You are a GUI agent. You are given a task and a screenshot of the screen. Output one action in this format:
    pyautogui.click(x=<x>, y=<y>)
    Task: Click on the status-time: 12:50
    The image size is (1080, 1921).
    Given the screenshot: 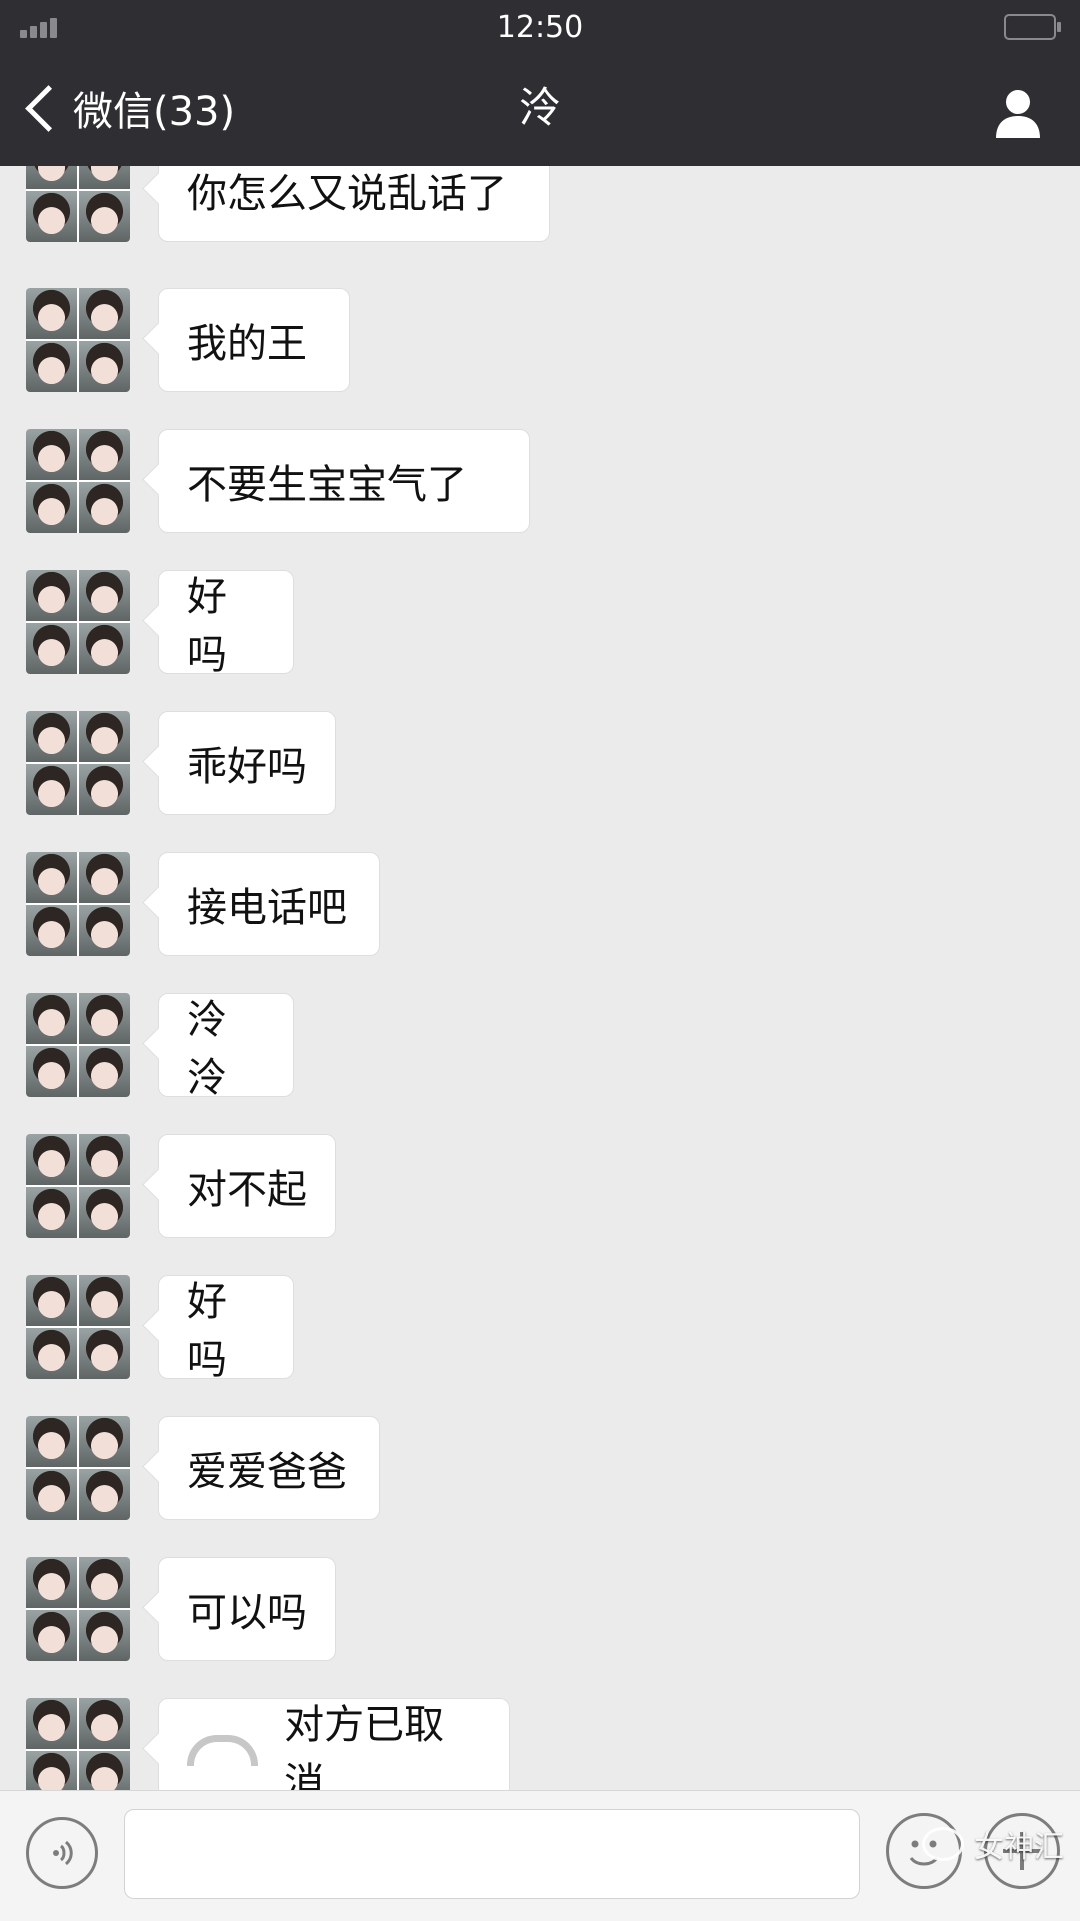 What is the action you would take?
    pyautogui.click(x=540, y=27)
    